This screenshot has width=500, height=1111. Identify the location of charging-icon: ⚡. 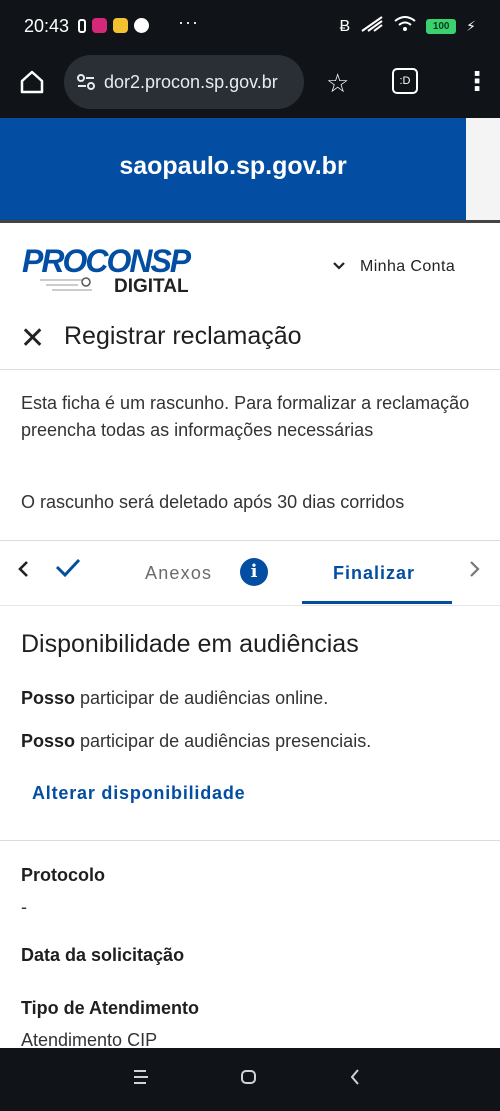
(471, 26).